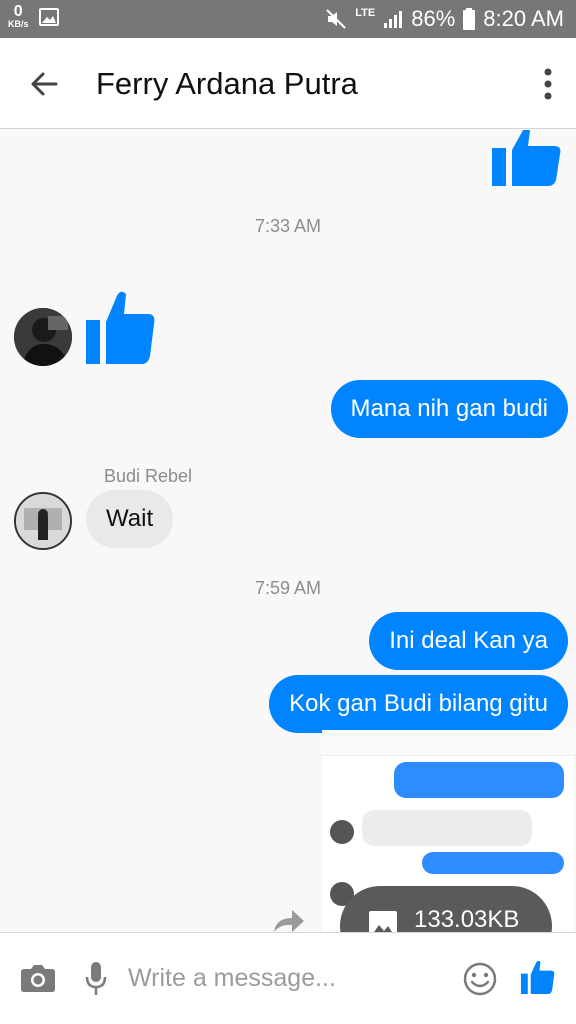 Image resolution: width=576 pixels, height=1024 pixels. Describe the element at coordinates (365, 12) in the screenshot. I see `network-type: LTE` at that location.